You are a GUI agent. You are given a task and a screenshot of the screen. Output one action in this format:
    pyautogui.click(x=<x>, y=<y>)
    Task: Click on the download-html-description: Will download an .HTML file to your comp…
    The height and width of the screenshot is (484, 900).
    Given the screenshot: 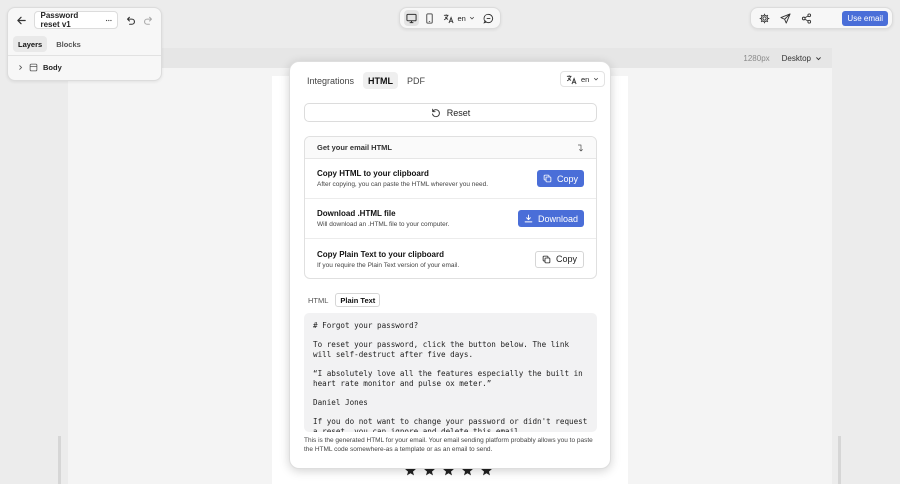 What is the action you would take?
    pyautogui.click(x=383, y=224)
    